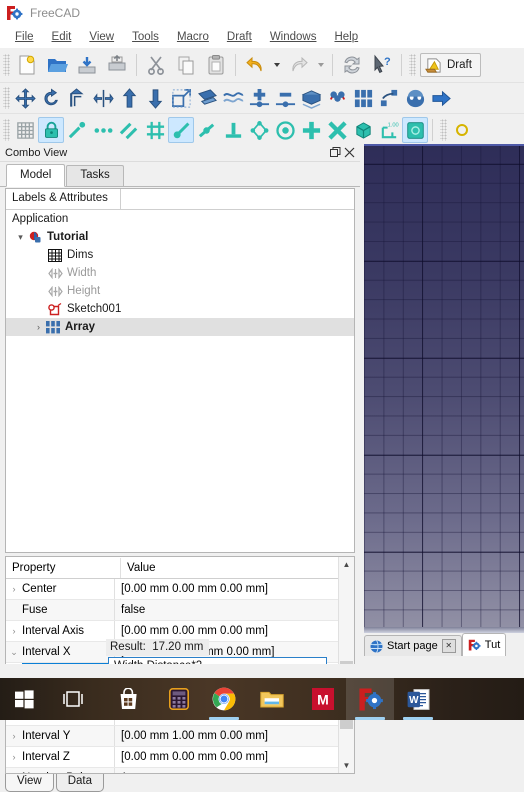 This screenshot has height=792, width=524. What do you see at coordinates (363, 130) in the screenshot?
I see `snap-dimensions-icon` at bounding box center [363, 130].